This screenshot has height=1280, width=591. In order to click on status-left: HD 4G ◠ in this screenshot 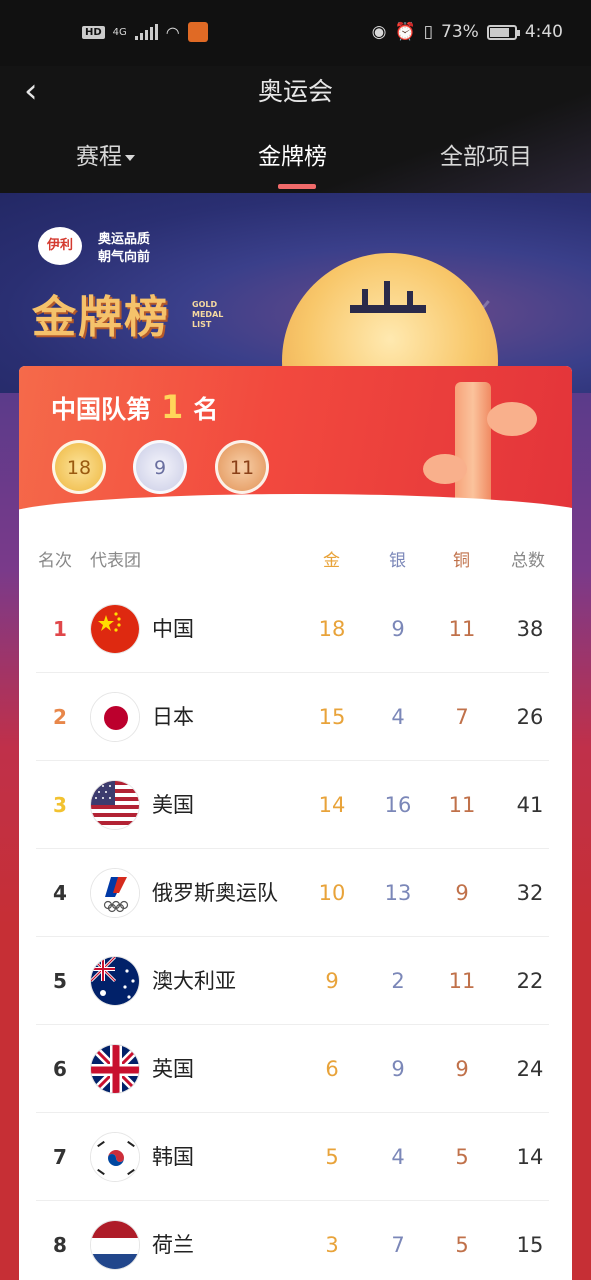, I will do `click(145, 32)`.